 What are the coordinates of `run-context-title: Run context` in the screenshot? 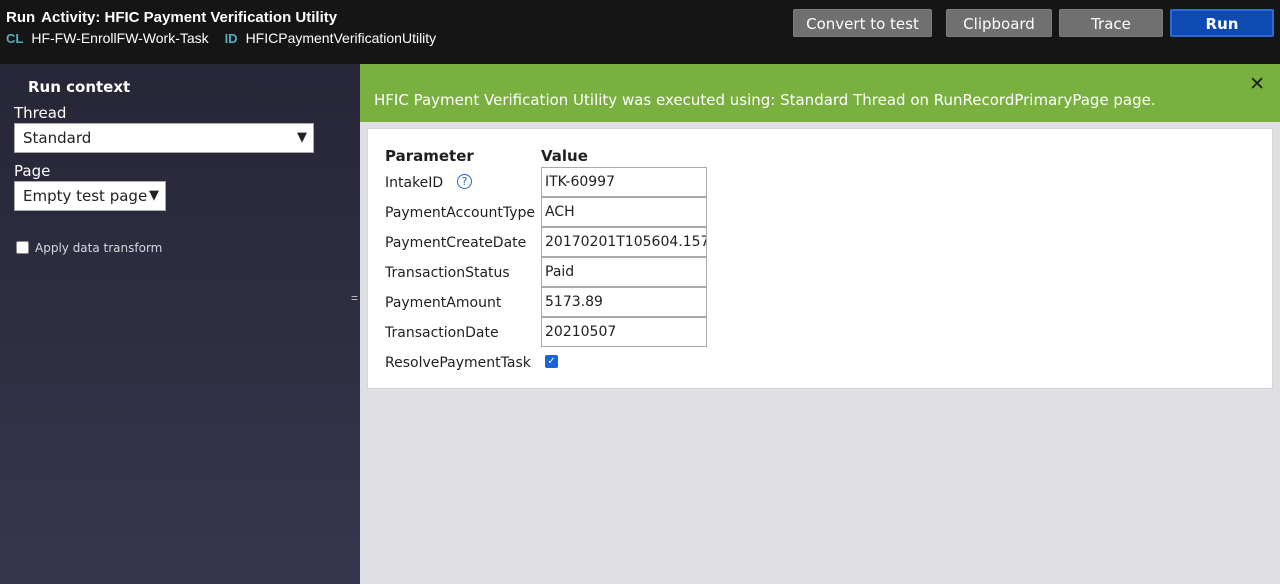 It's located at (79, 87).